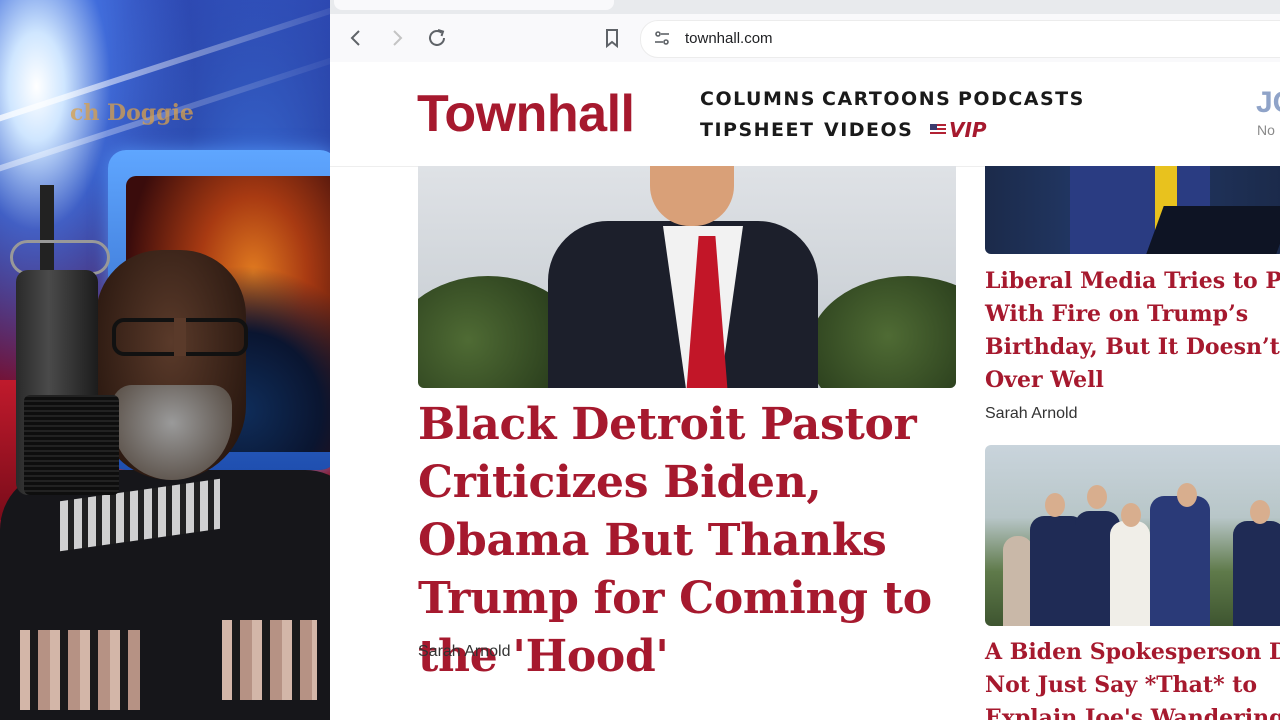 This screenshot has width=1280, height=720. What do you see at coordinates (1021, 99) in the screenshot?
I see `nav-podcasts: PODCASTS` at bounding box center [1021, 99].